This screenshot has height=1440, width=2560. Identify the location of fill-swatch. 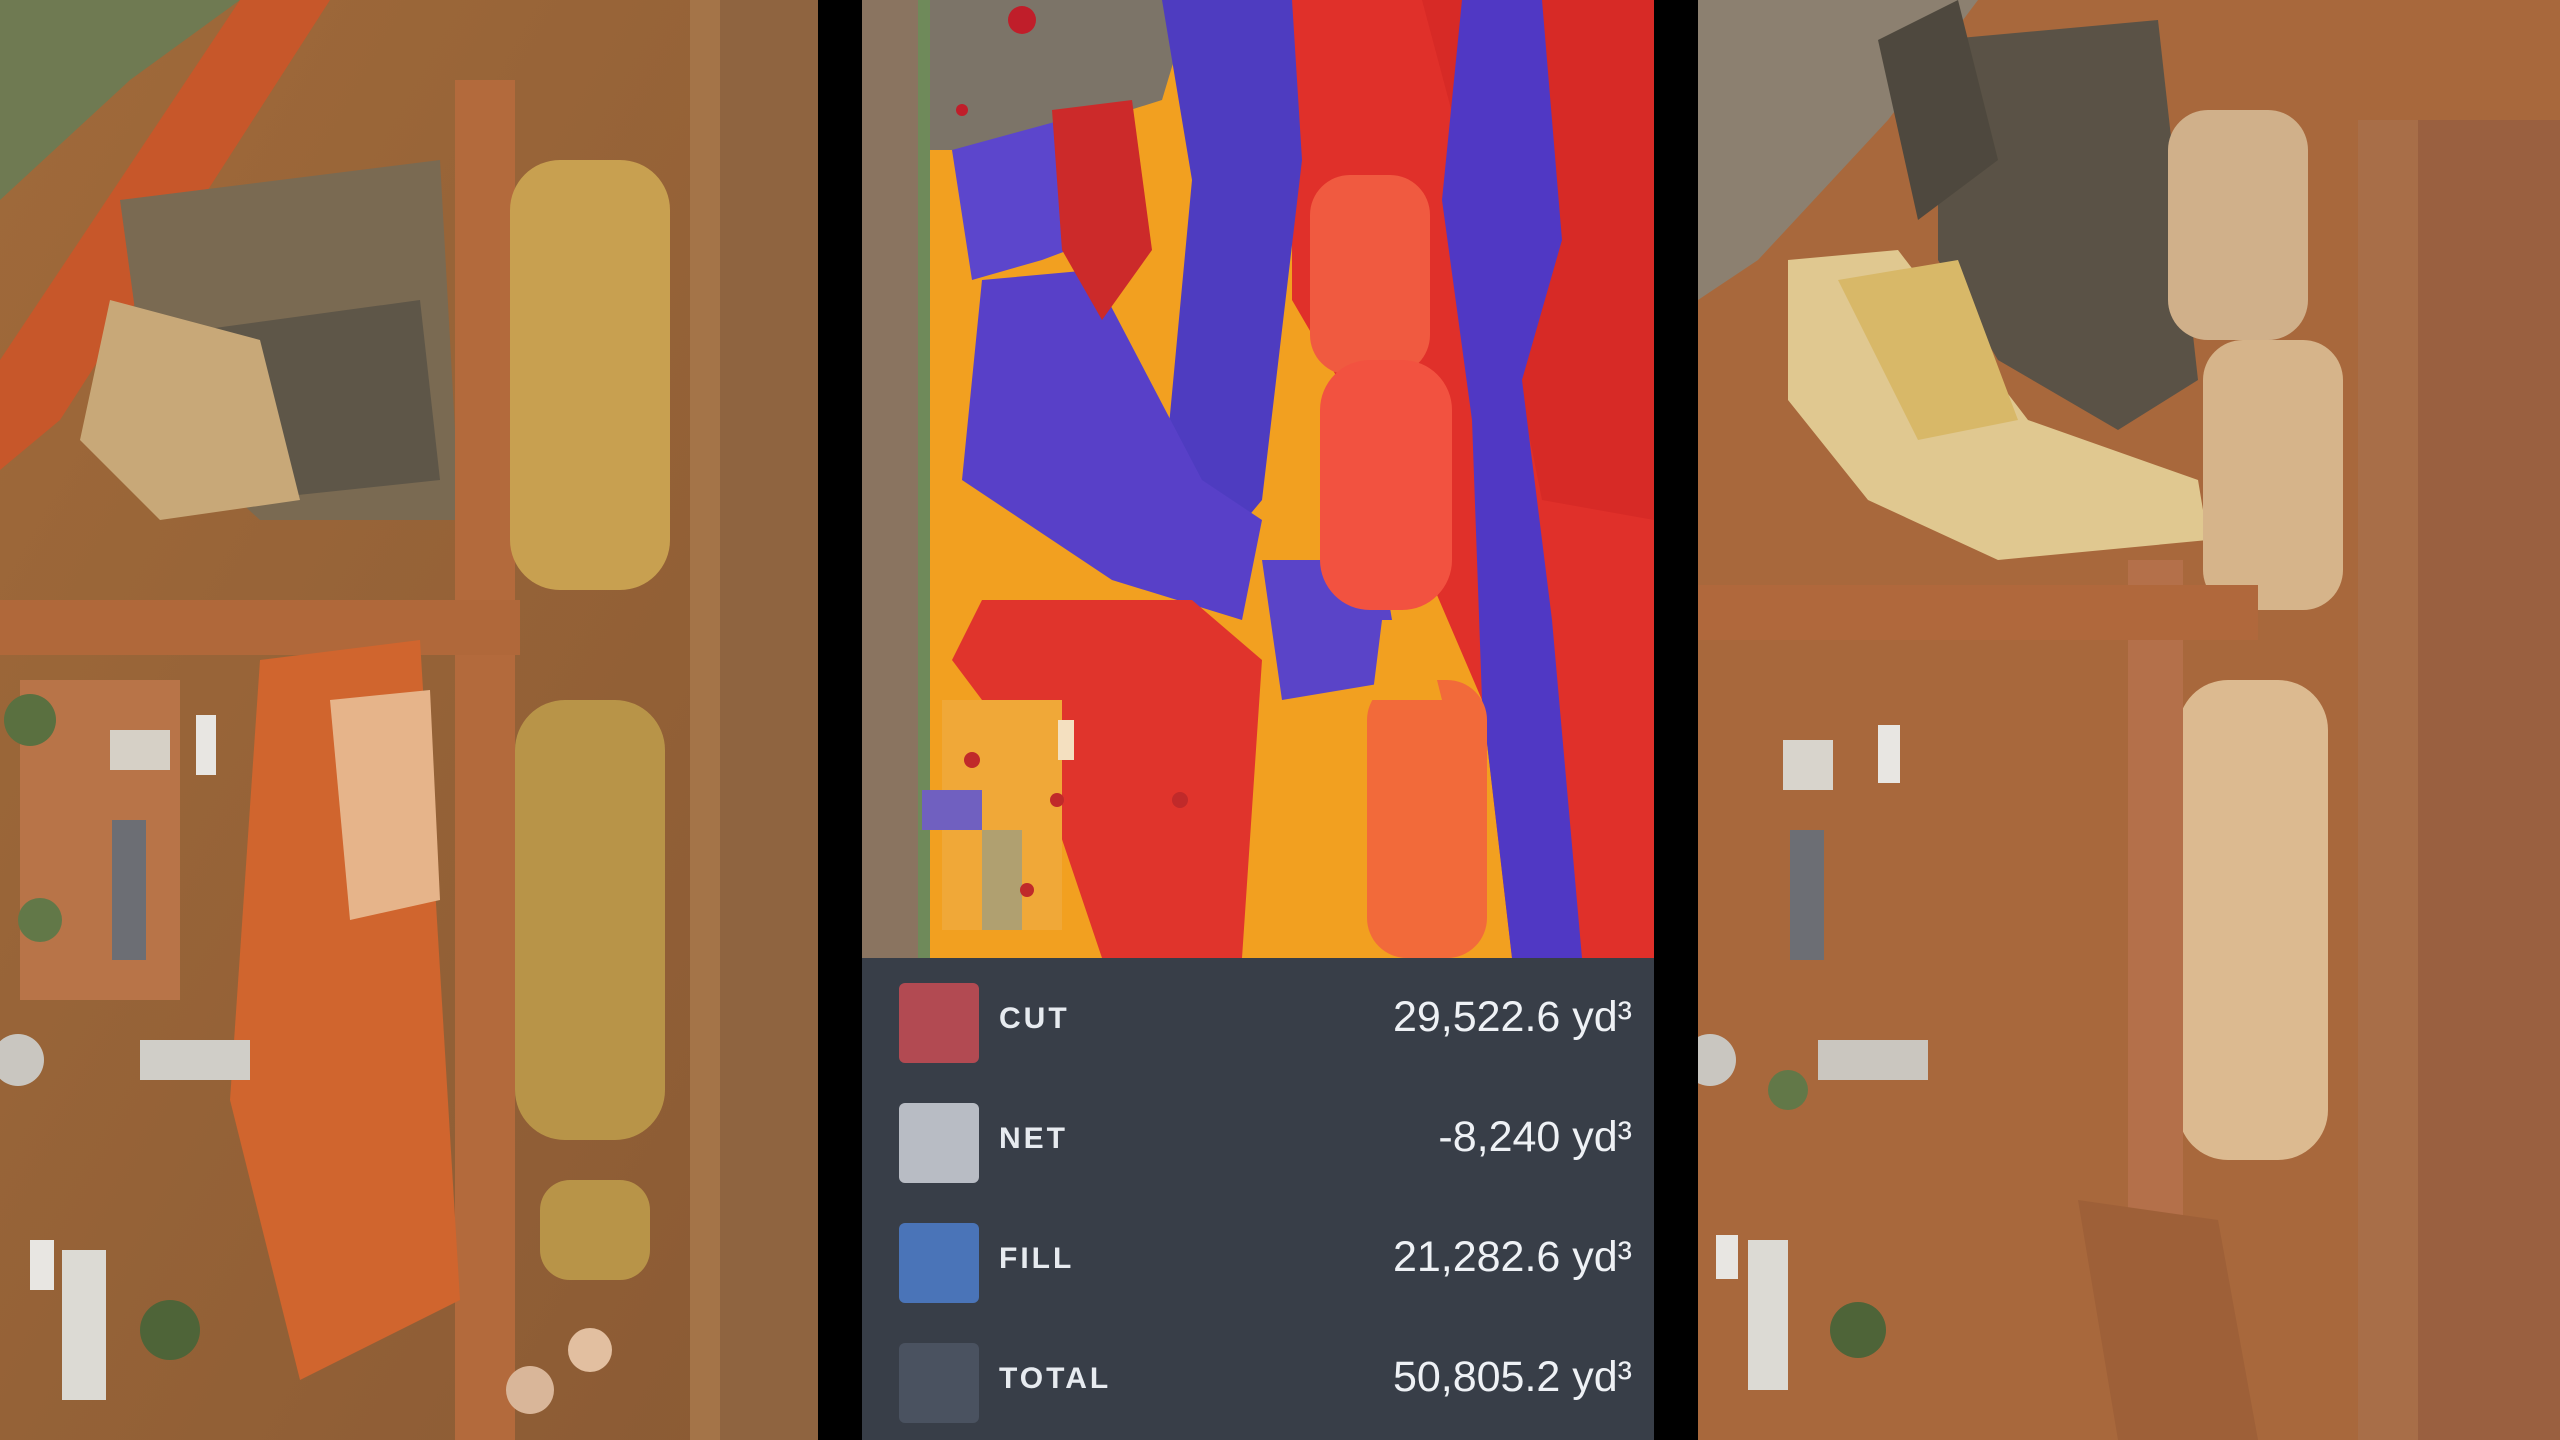
(939, 1263).